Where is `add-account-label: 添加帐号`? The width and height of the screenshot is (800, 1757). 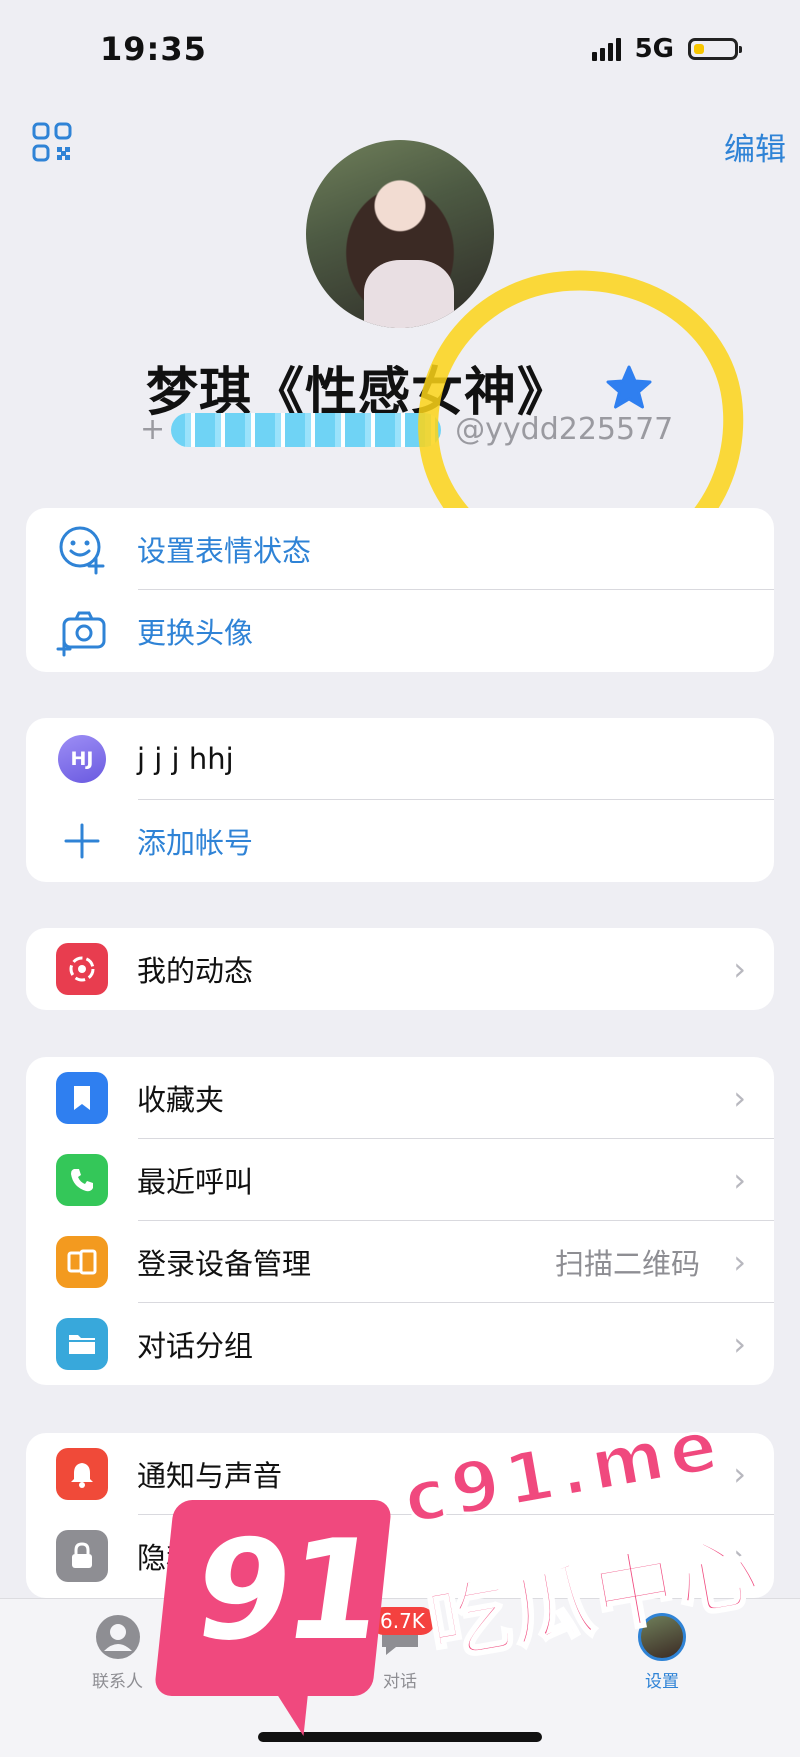 add-account-label: 添加帐号 is located at coordinates (195, 843).